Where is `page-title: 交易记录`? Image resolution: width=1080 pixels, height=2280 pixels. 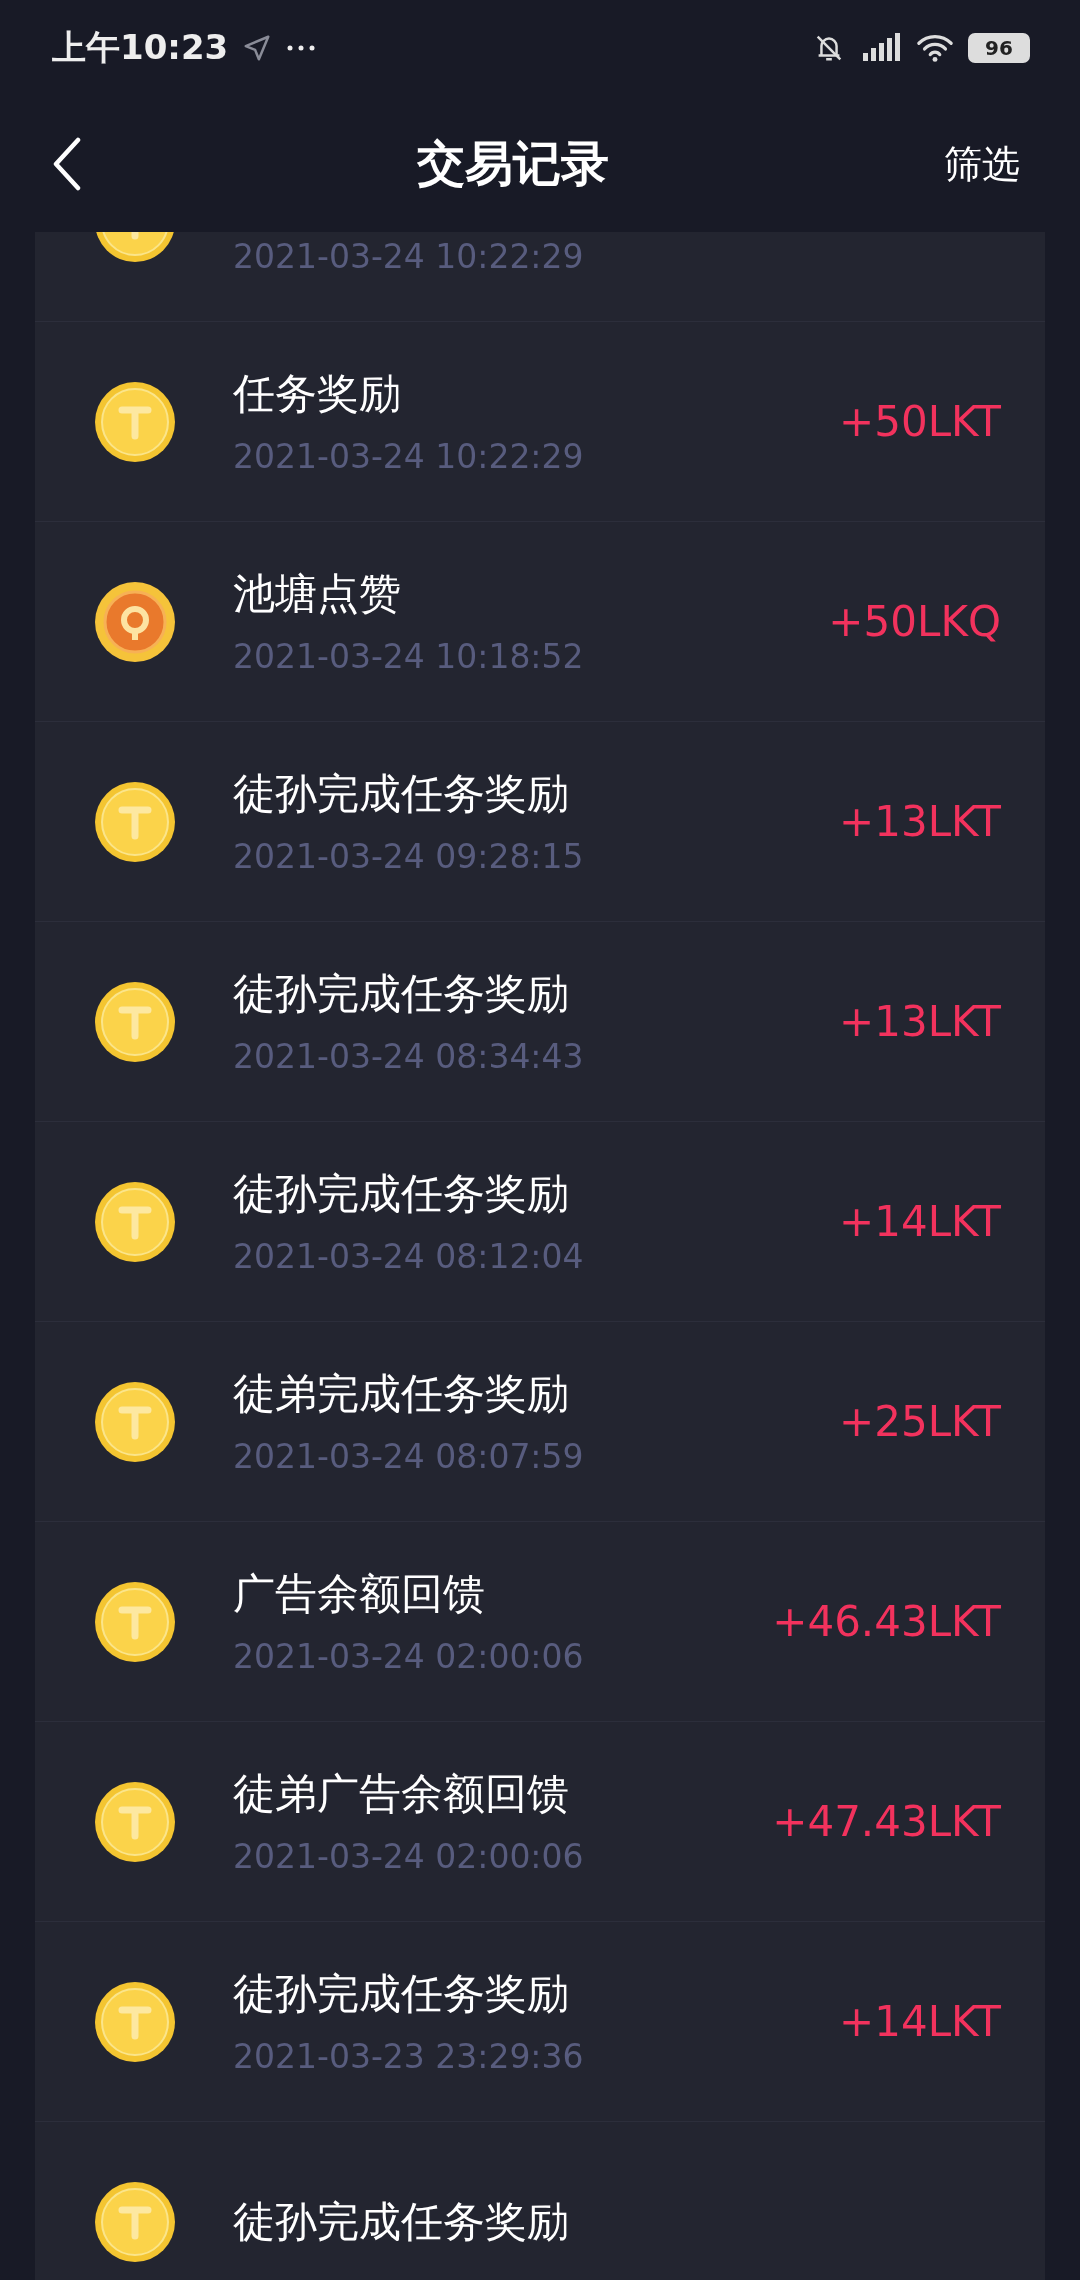
page-title: 交易记录 is located at coordinates (513, 163).